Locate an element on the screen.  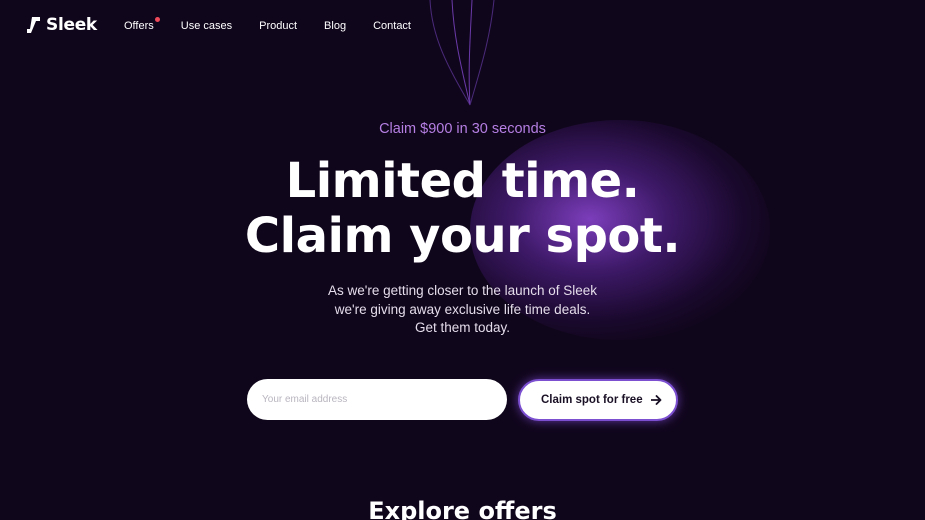
nav-item-use-cases: Use cases is located at coordinates (206, 26).